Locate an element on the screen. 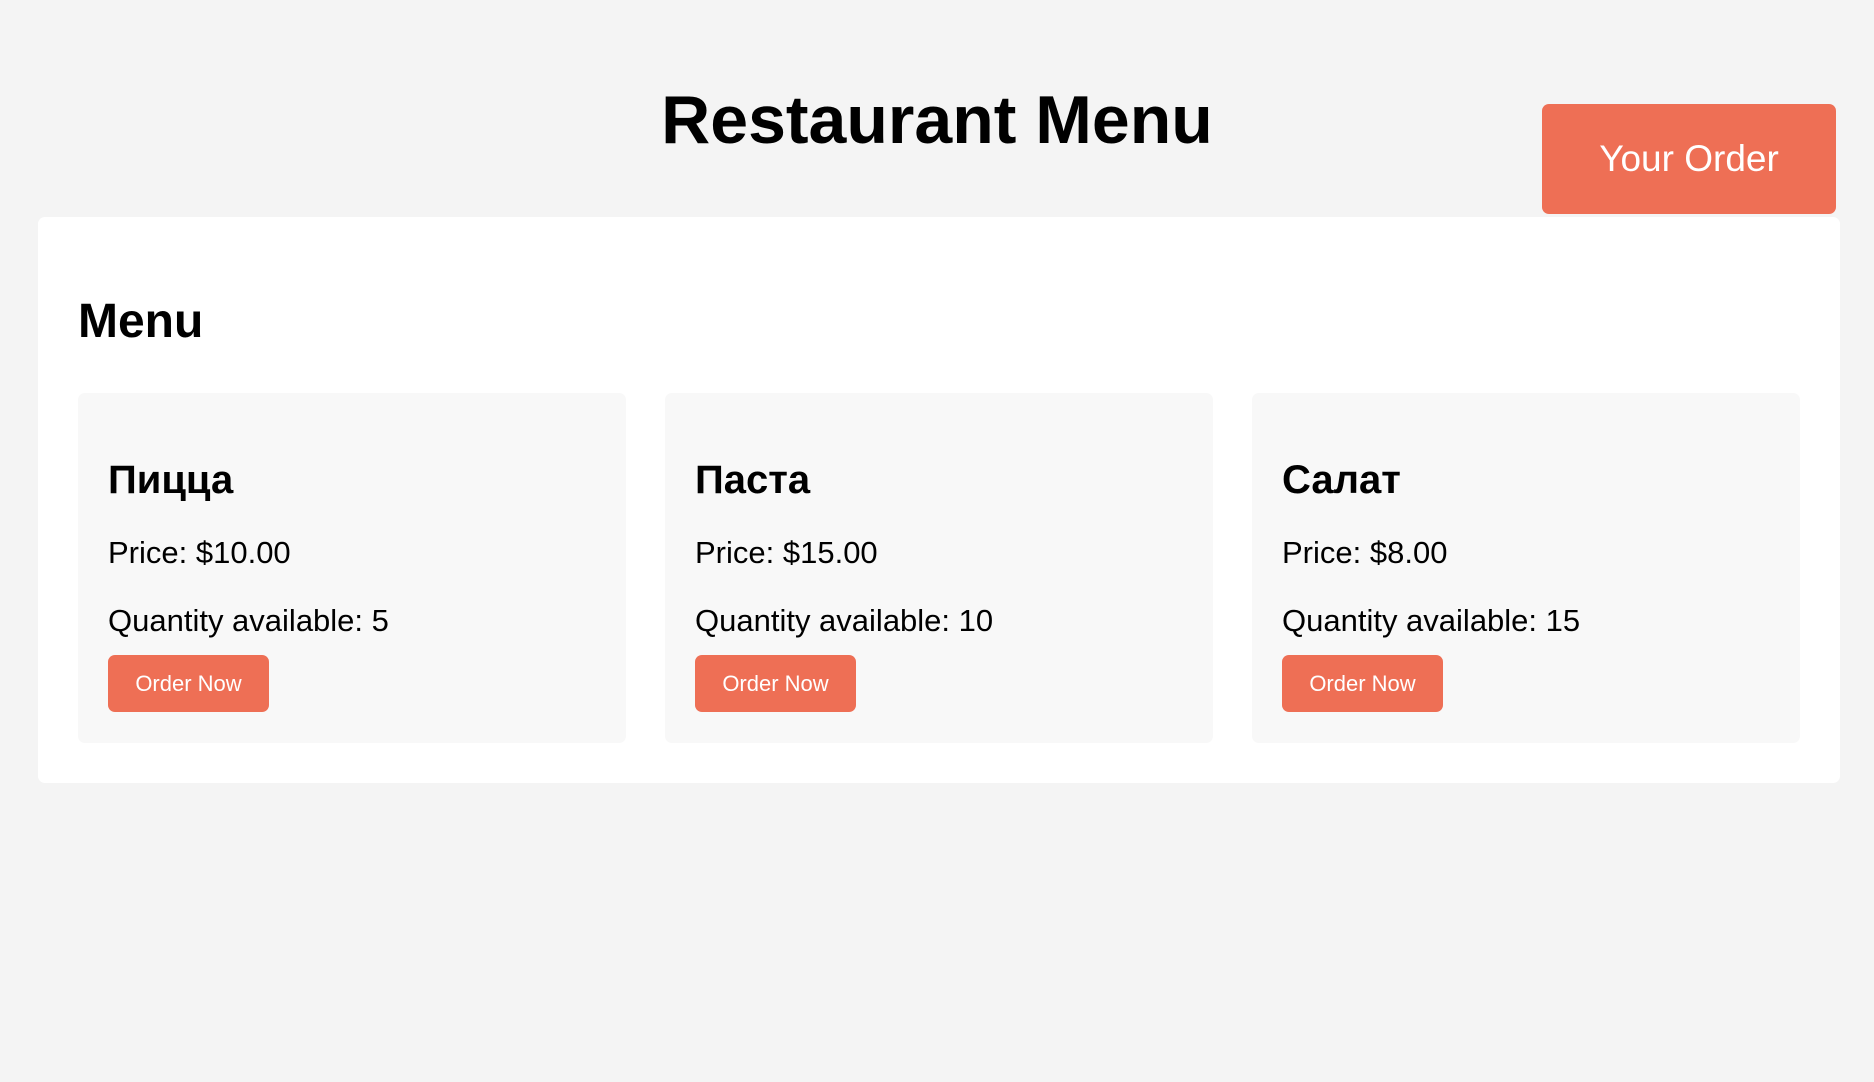  your-order-button: Your Order is located at coordinates (1689, 159).